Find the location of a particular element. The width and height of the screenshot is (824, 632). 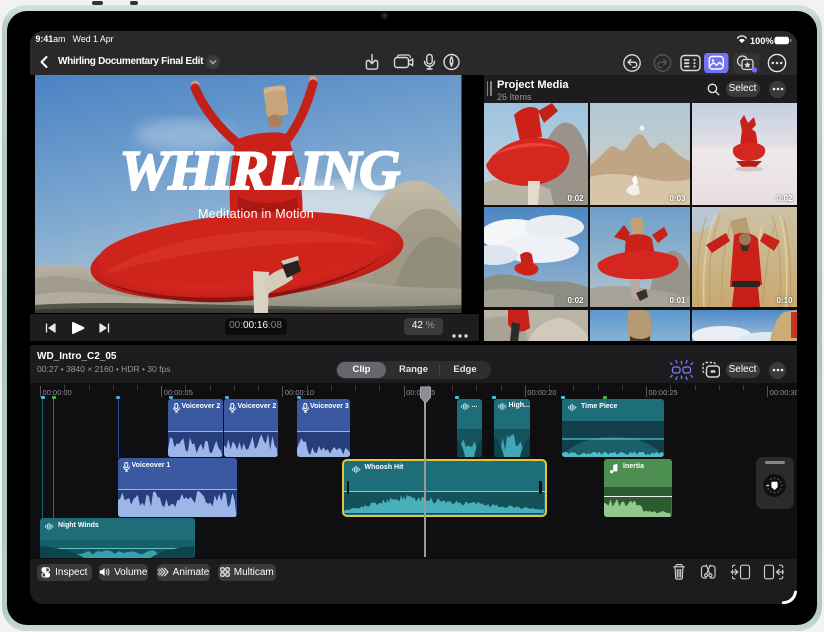

svg-text: Meditation in Motion is located at coordinates (256, 214).